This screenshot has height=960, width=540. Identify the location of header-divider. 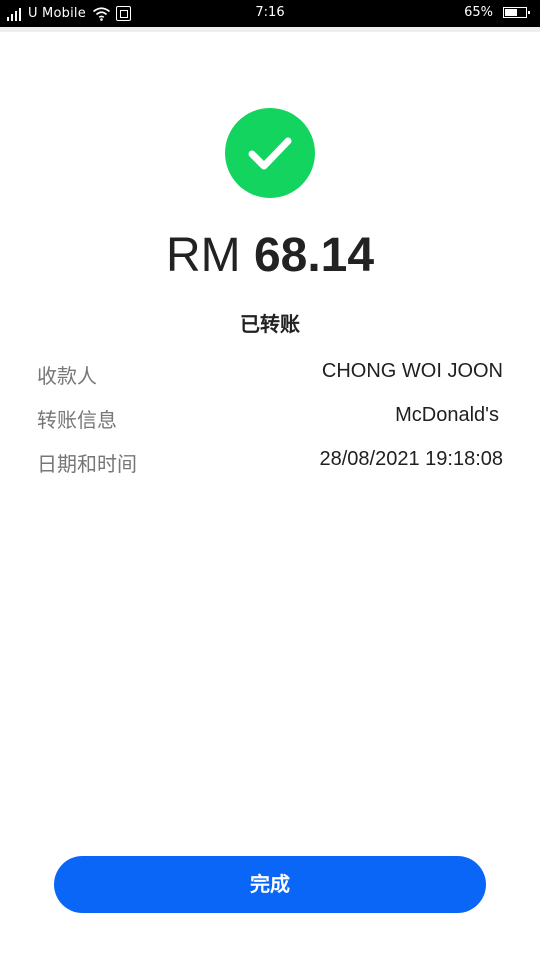
(270, 29).